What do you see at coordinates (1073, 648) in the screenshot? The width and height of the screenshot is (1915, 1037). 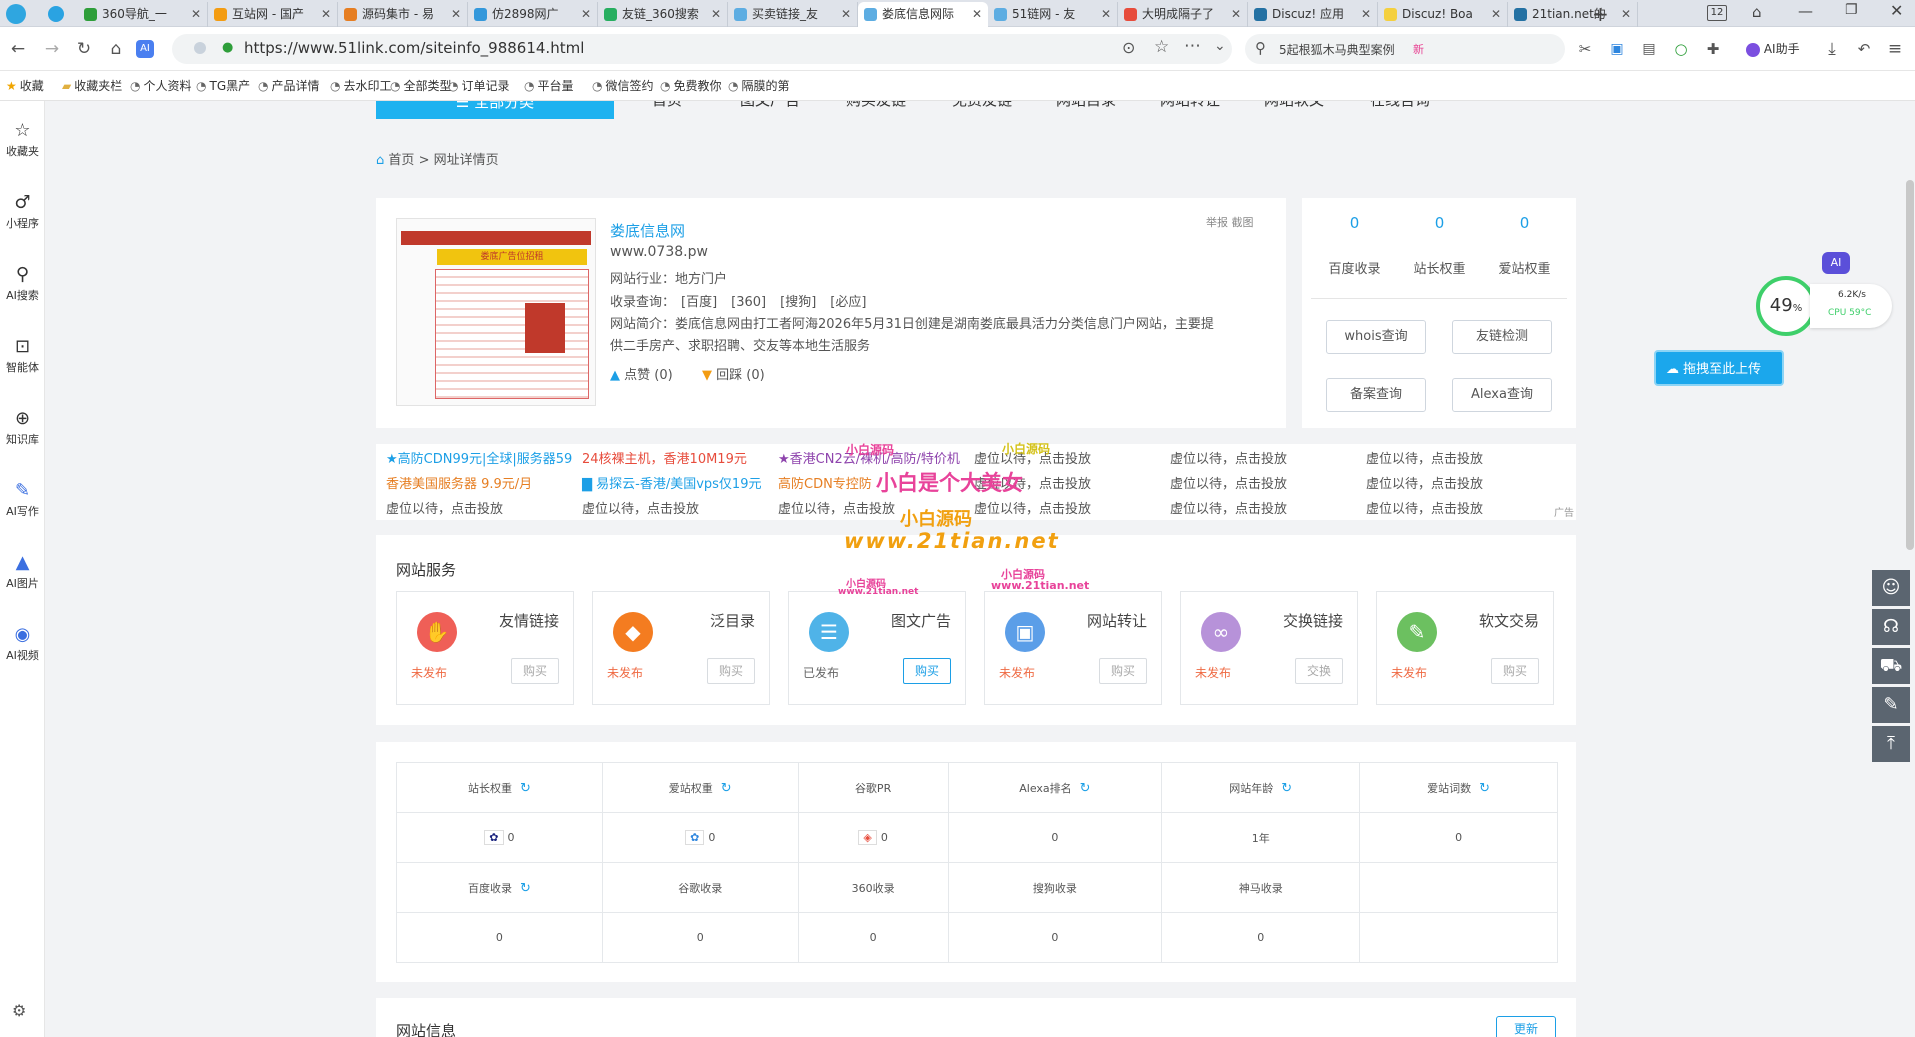 I see `service-card: ▣ 网站转让 未发布 购买` at bounding box center [1073, 648].